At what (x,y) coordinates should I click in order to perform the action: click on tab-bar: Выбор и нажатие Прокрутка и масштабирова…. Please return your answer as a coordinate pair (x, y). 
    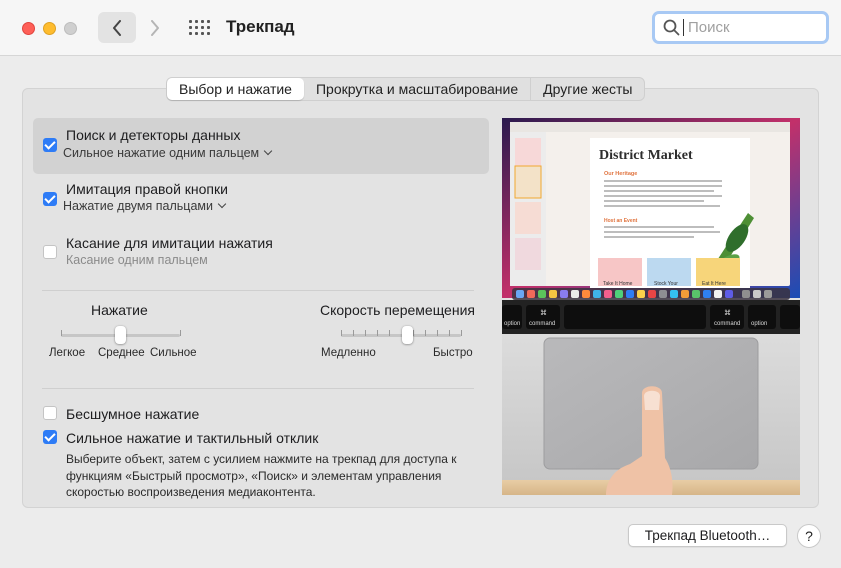
    Looking at the image, I should click on (406, 89).